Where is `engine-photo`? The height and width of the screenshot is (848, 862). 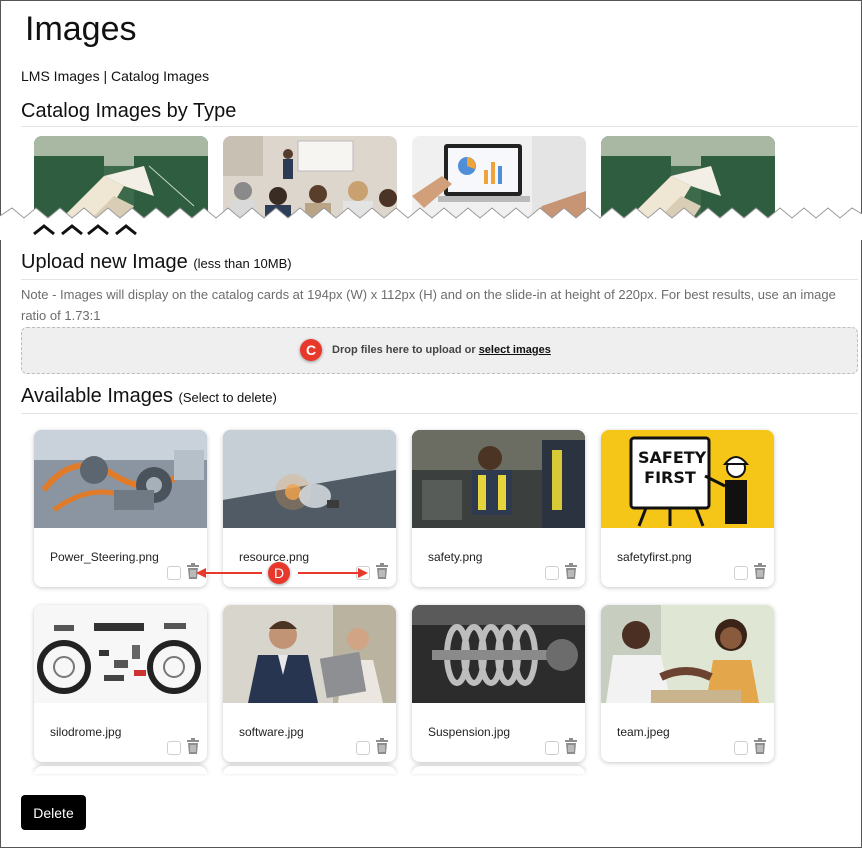
engine-photo is located at coordinates (120, 479).